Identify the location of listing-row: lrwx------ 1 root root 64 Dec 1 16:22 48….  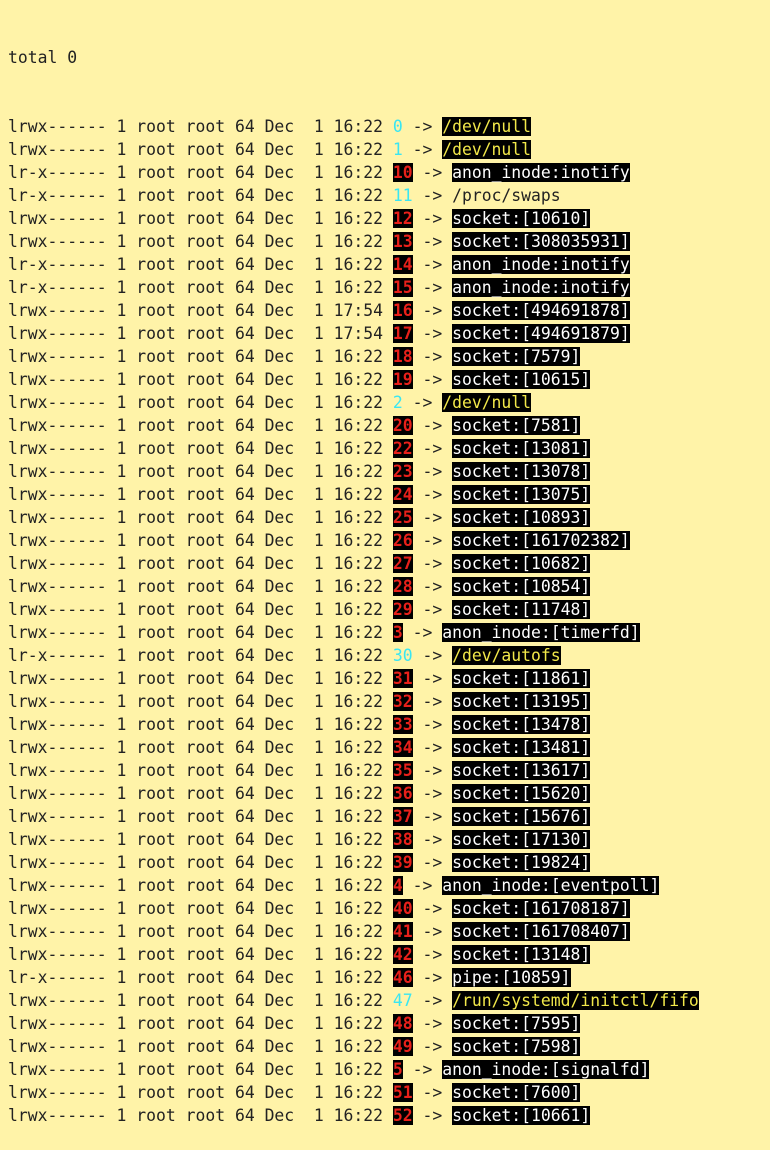
(353, 1023).